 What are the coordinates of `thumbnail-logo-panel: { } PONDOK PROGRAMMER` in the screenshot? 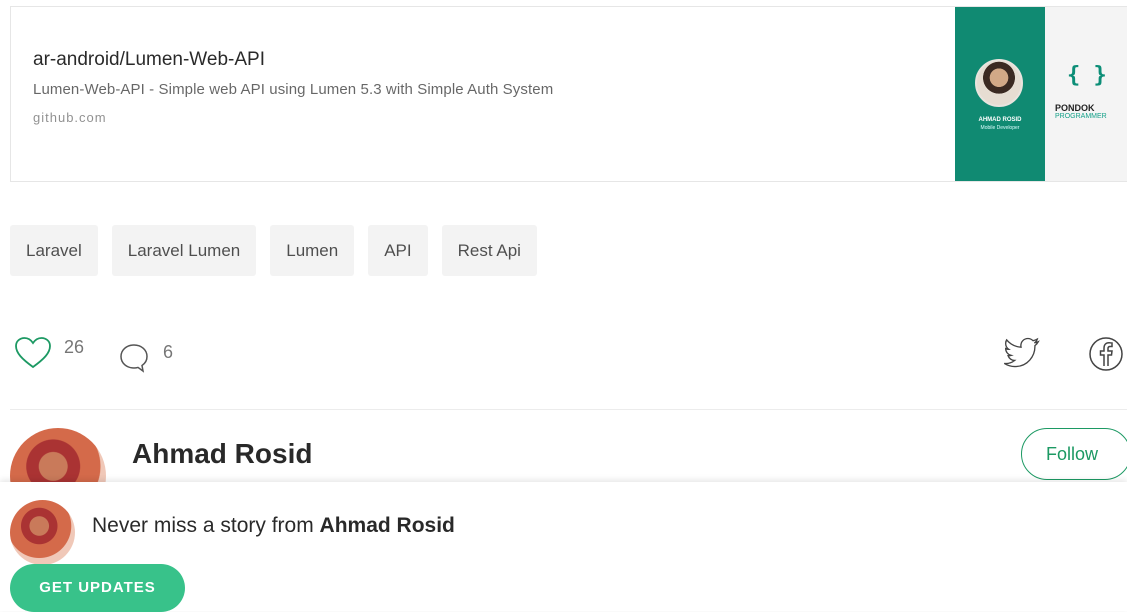 It's located at (1086, 94).